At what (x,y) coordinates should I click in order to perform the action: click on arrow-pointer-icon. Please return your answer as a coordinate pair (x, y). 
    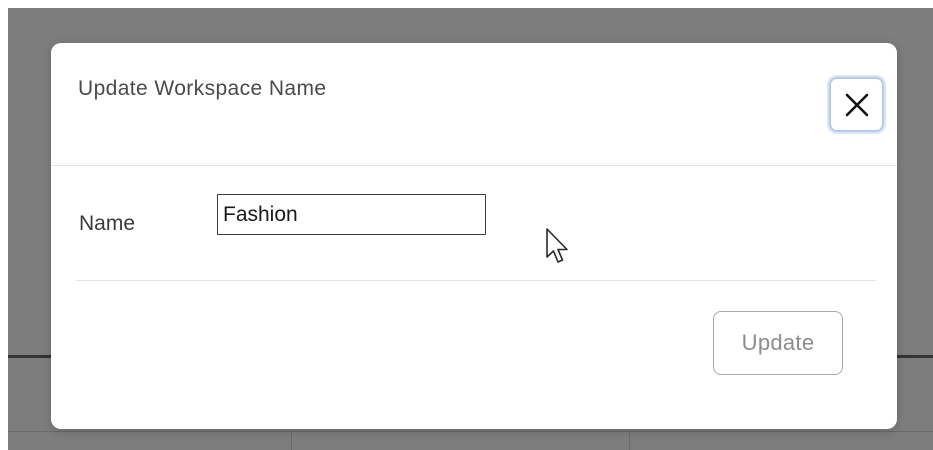
    Looking at the image, I should click on (557, 245).